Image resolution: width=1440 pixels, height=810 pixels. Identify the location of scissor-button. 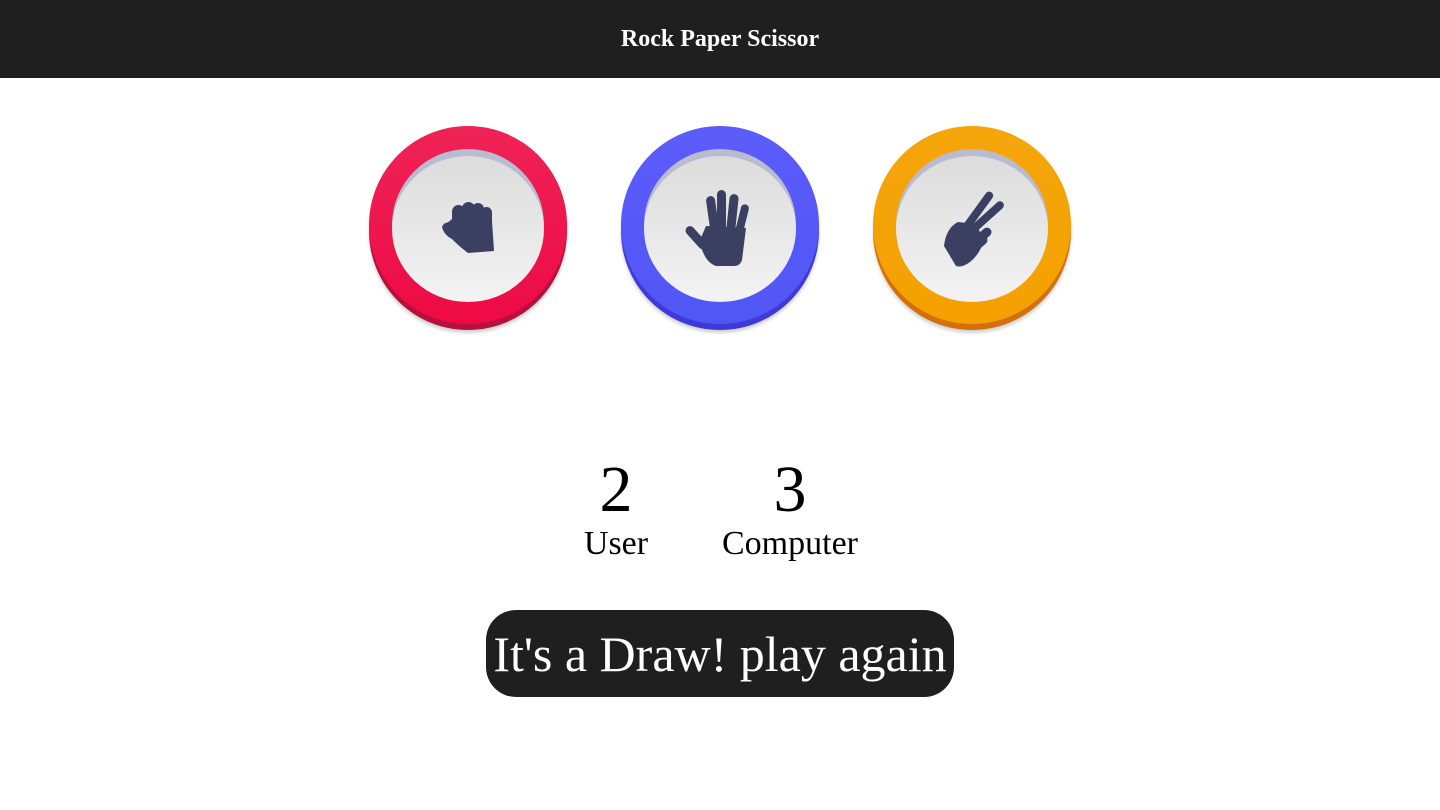
(972, 228).